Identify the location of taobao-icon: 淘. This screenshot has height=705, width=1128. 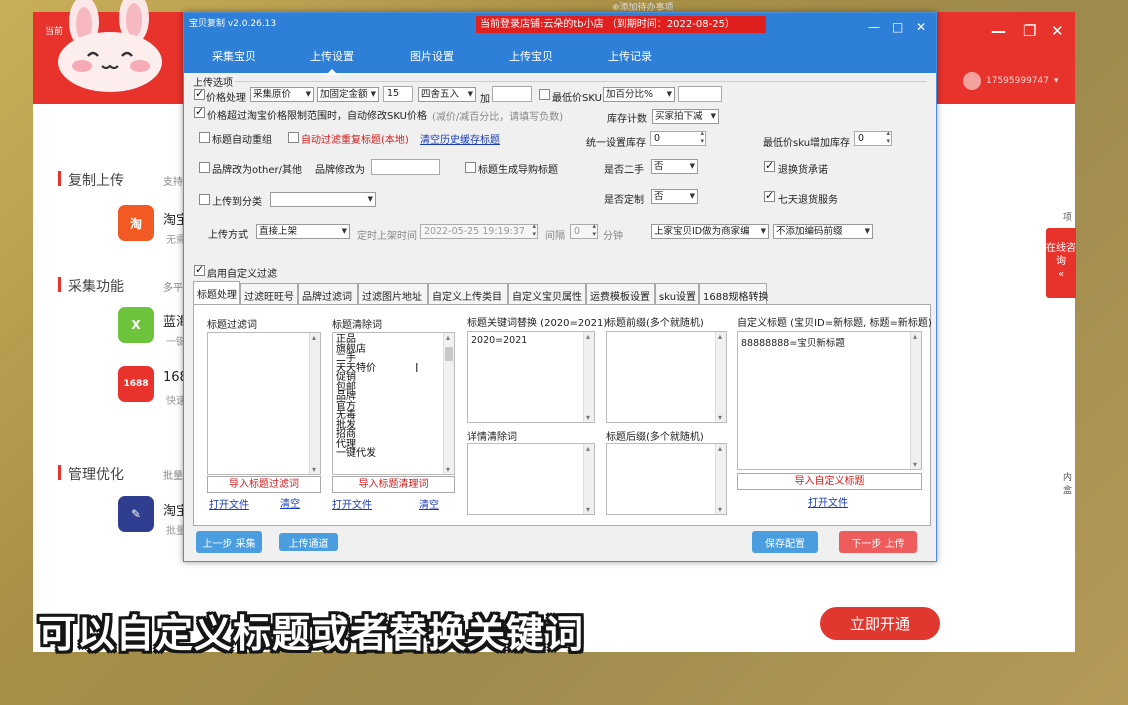
(136, 223).